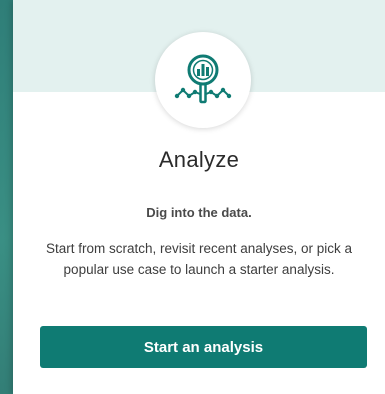 The width and height of the screenshot is (385, 394). What do you see at coordinates (199, 212) in the screenshot?
I see `card-subtitle: Dig into the data.` at bounding box center [199, 212].